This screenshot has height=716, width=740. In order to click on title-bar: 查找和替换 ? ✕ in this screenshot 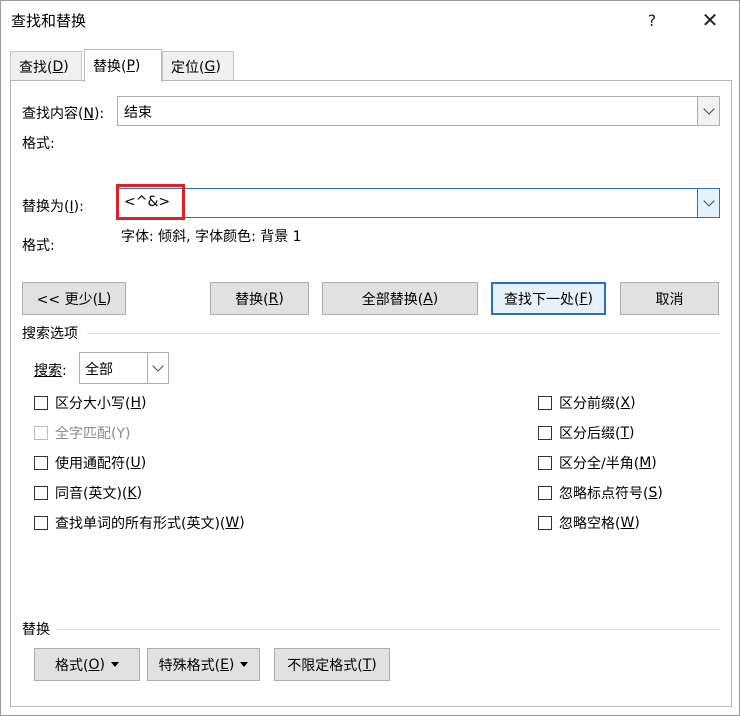, I will do `click(370, 20)`.